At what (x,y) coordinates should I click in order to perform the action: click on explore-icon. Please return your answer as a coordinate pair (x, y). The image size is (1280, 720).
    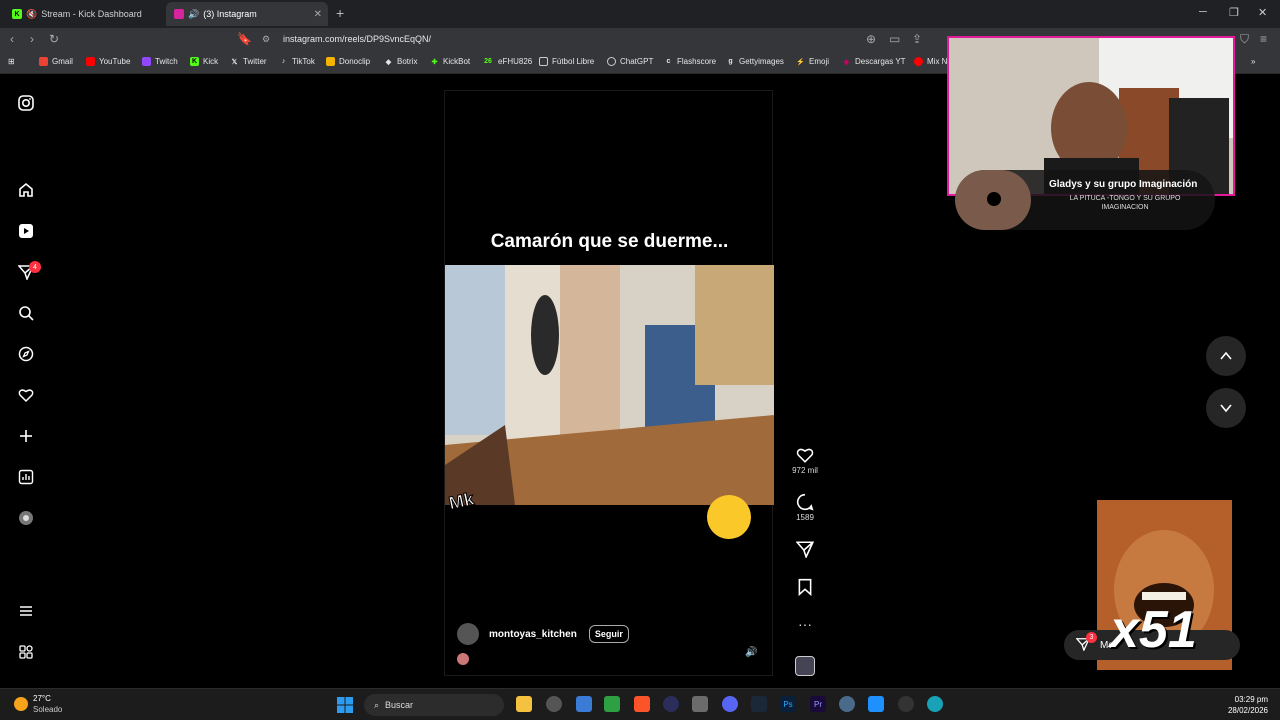
    Looking at the image, I should click on (26, 354).